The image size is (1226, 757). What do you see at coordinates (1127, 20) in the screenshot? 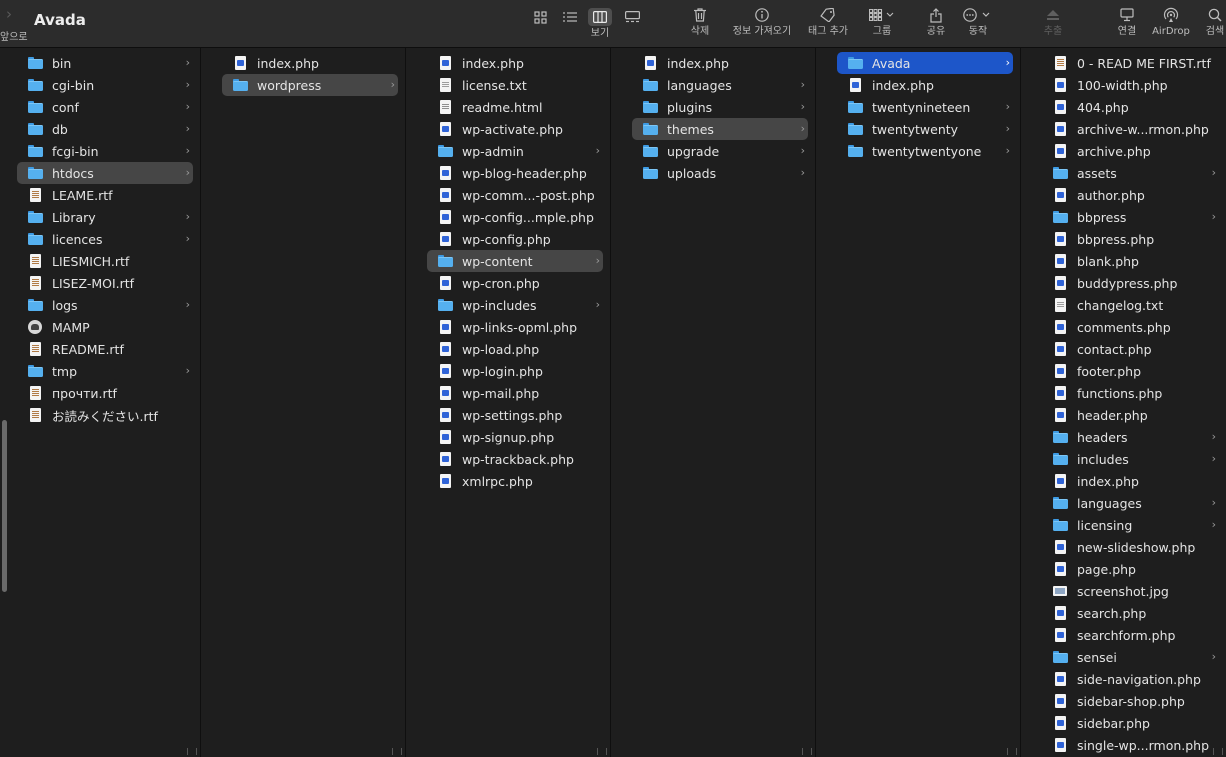
I see `connect-button: 연결` at bounding box center [1127, 20].